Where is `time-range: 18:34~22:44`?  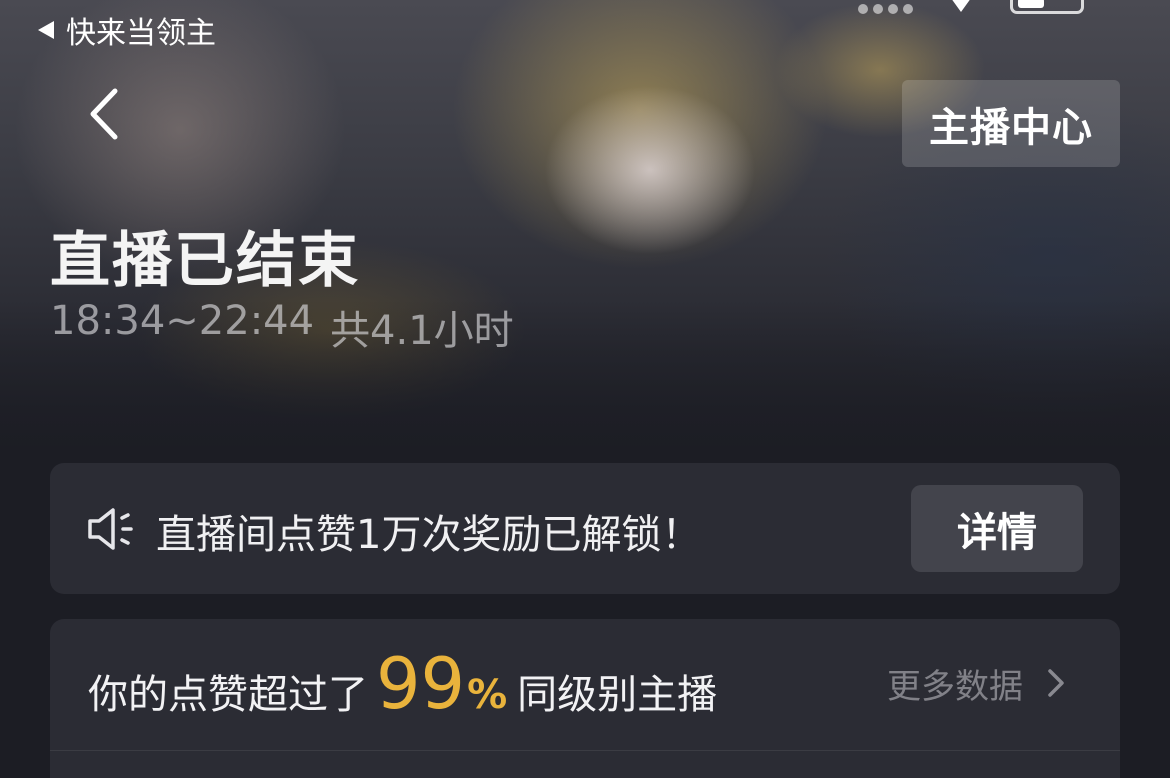 time-range: 18:34~22:44 is located at coordinates (182, 321).